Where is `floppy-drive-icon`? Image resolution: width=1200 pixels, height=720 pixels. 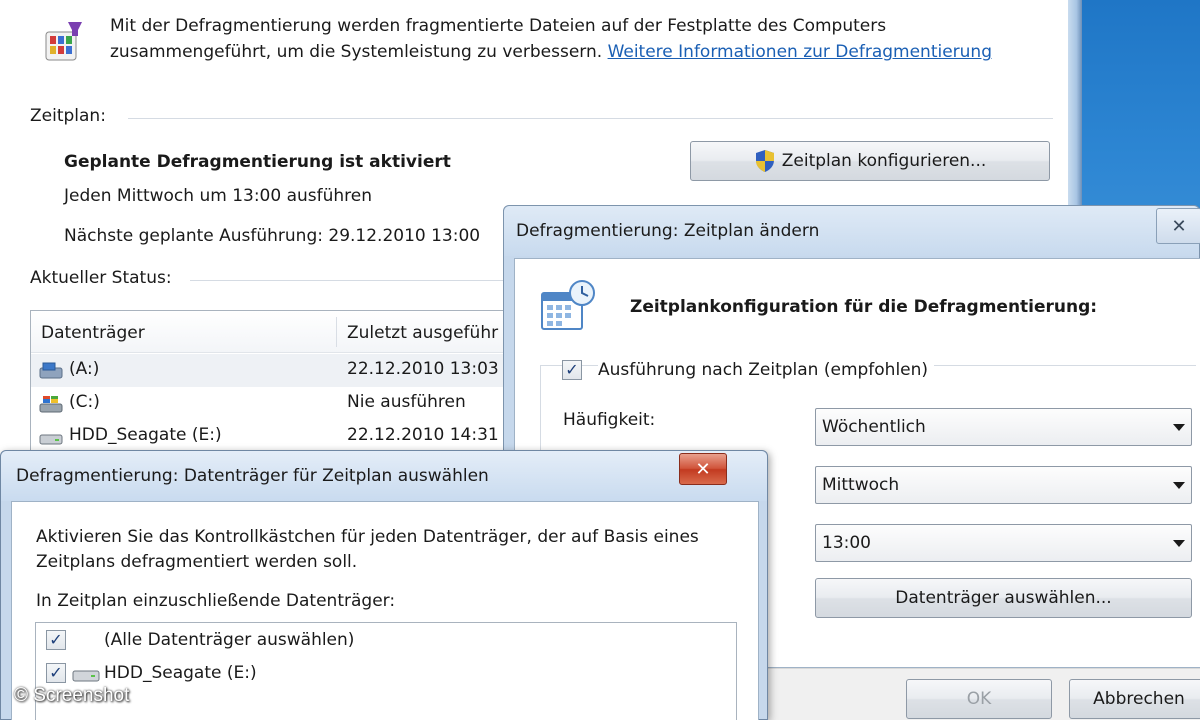 floppy-drive-icon is located at coordinates (51, 370).